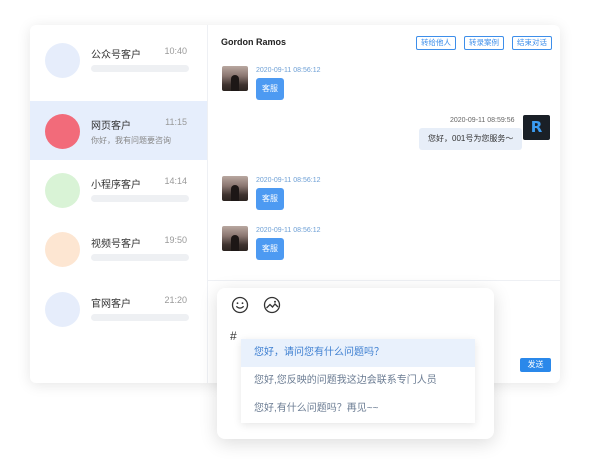  Describe the element at coordinates (240, 305) in the screenshot. I see `emoji-icon` at that location.